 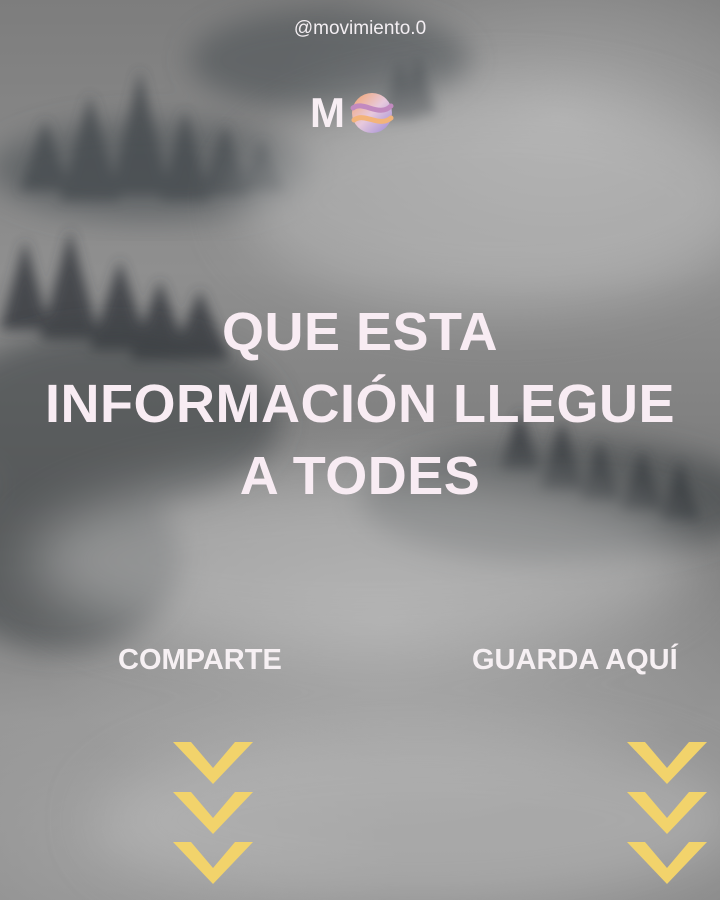 What do you see at coordinates (575, 660) in the screenshot?
I see `save-label: GUARDA AQUÍ` at bounding box center [575, 660].